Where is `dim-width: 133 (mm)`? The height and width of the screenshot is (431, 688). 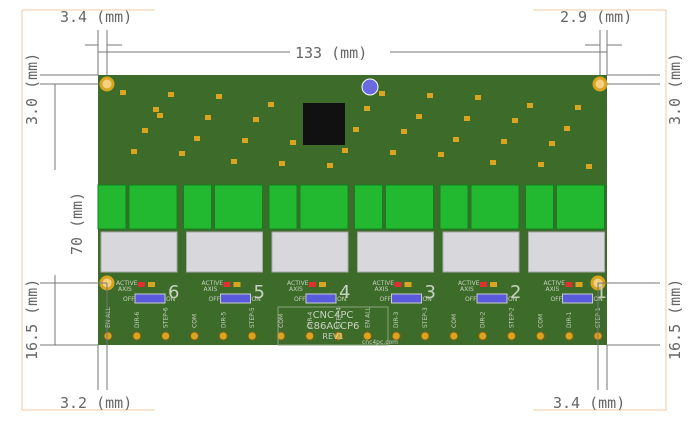
dim-width: 133 (mm) is located at coordinates (331, 53).